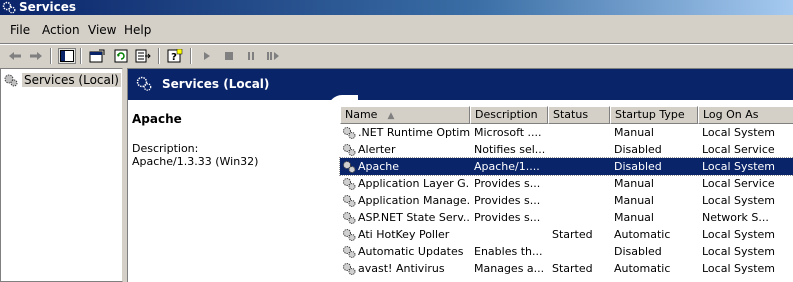  Describe the element at coordinates (121, 56) in the screenshot. I see `refresh-icon` at that location.